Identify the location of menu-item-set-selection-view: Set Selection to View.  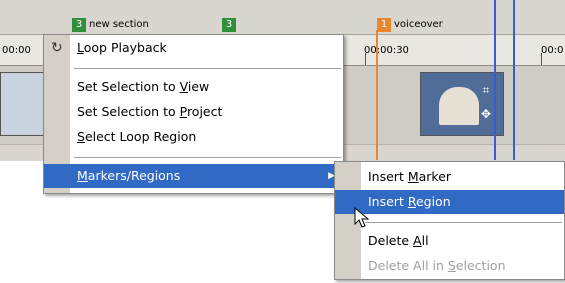
(193, 87).